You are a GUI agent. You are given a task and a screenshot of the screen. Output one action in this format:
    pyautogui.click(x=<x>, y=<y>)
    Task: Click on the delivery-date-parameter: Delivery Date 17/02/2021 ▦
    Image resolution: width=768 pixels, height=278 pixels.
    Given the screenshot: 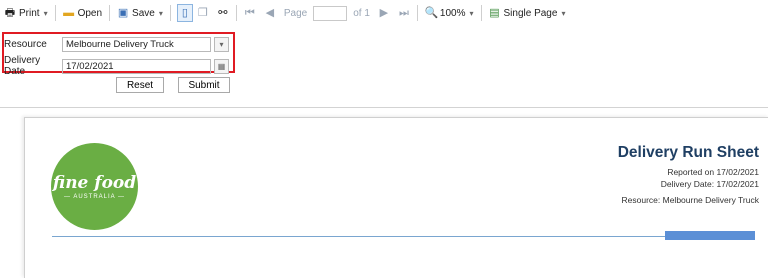 What is the action you would take?
    pyautogui.click(x=116, y=66)
    